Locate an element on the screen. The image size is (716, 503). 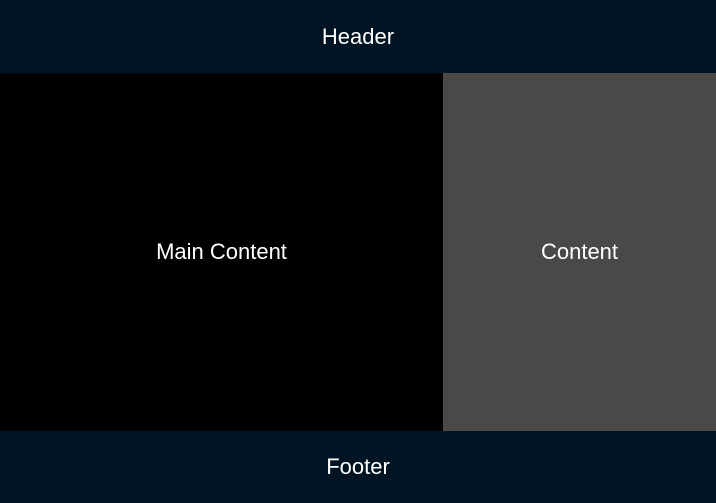
header-title: Header is located at coordinates (358, 36).